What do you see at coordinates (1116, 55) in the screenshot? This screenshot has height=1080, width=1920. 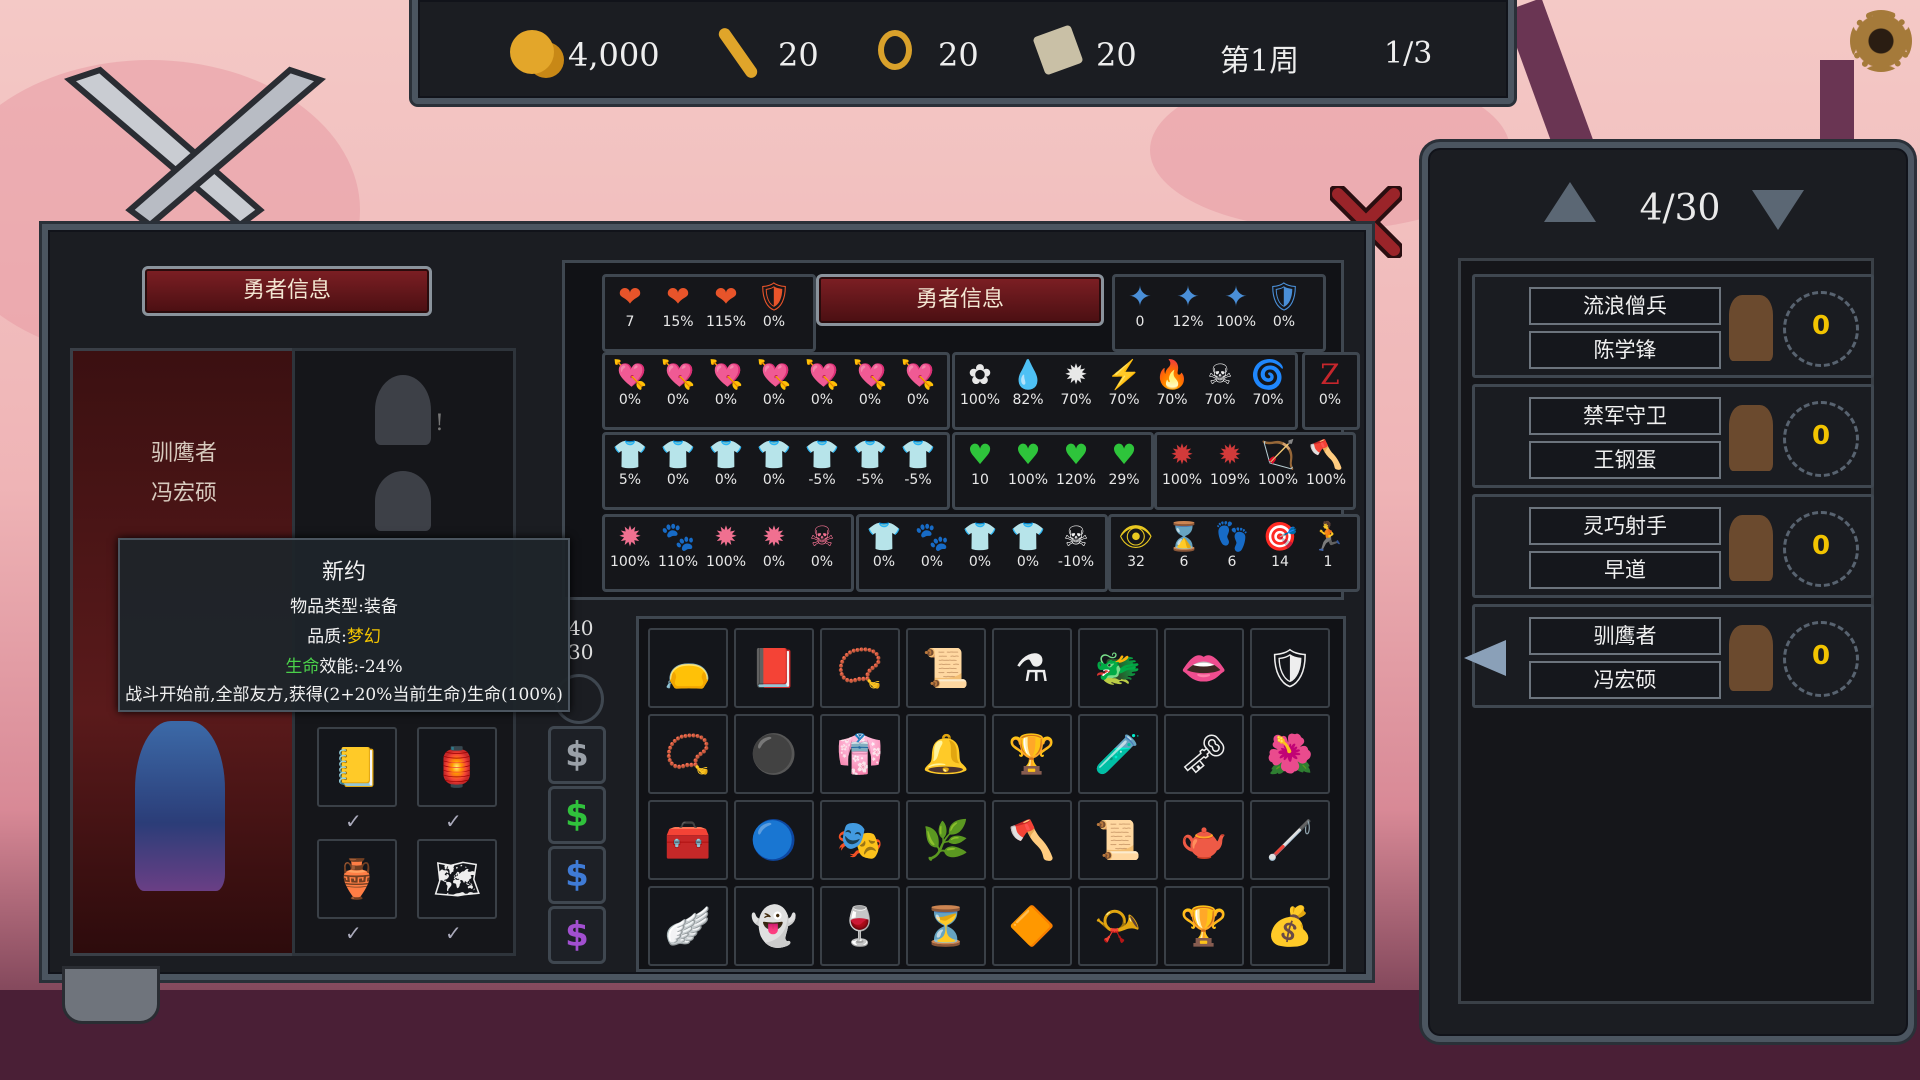 I see `scroll-count: 20` at bounding box center [1116, 55].